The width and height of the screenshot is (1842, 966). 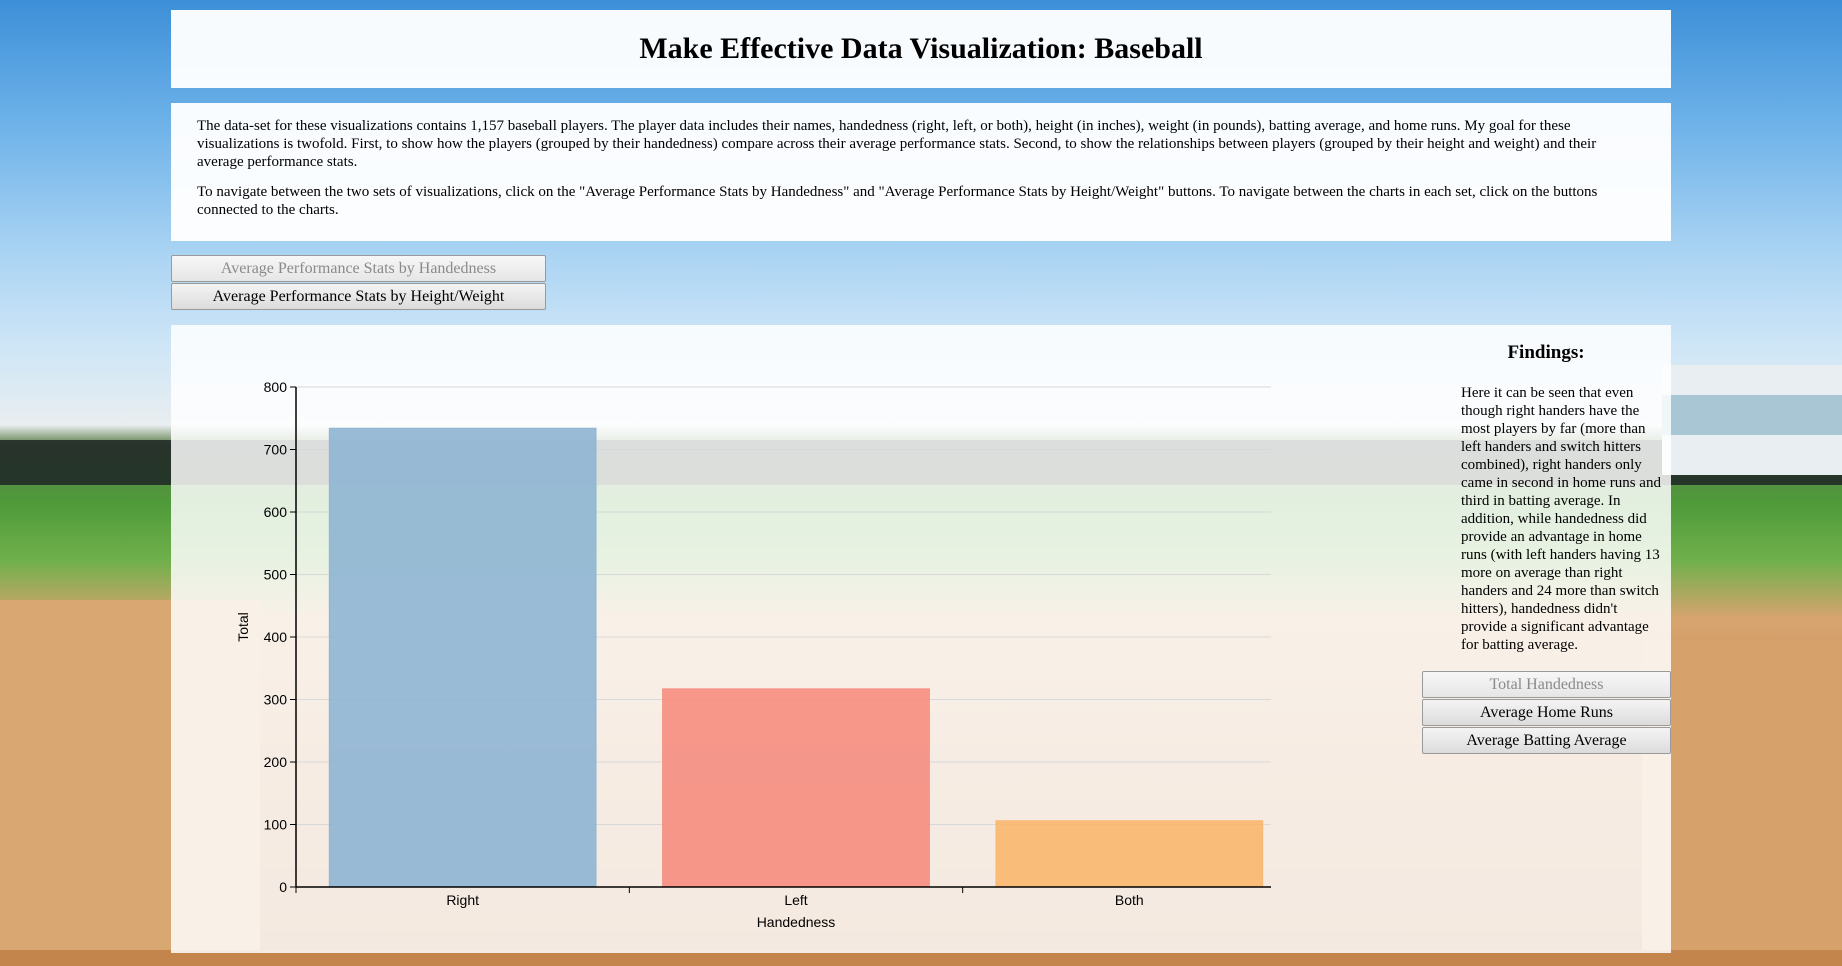 What do you see at coordinates (276, 637) in the screenshot?
I see `y-tick-label: 400` at bounding box center [276, 637].